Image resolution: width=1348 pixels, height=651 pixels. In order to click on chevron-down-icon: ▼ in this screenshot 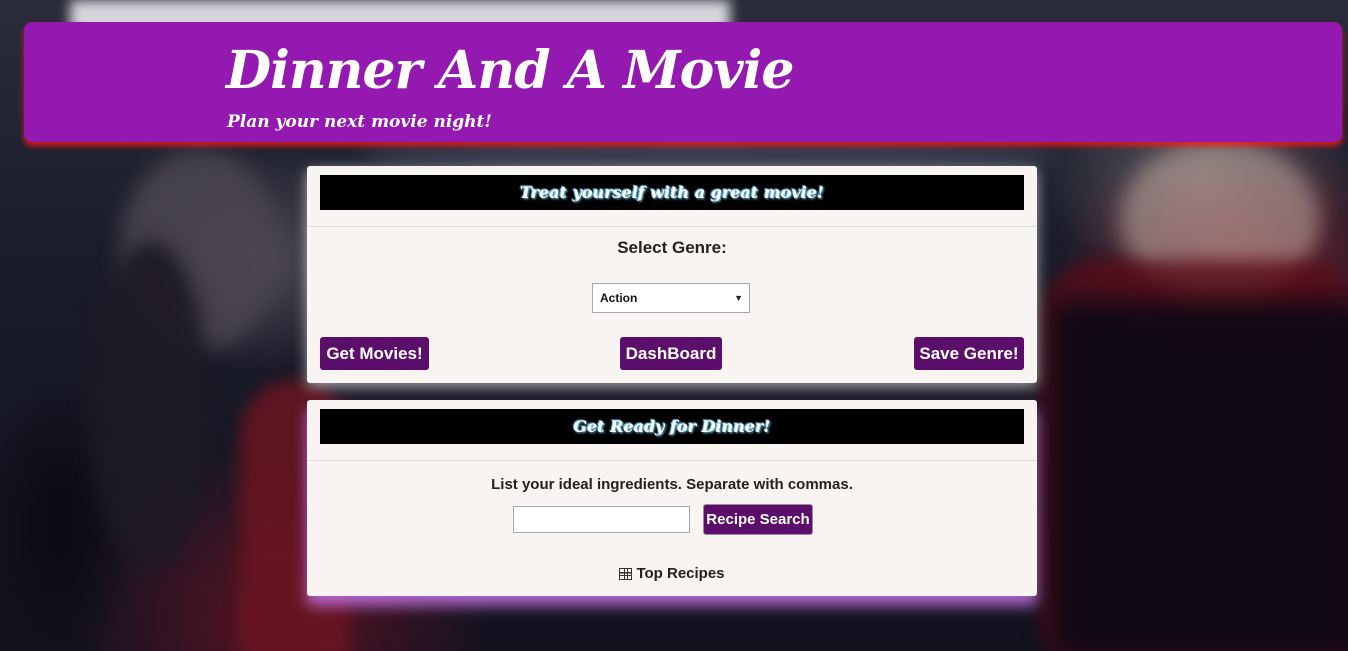, I will do `click(738, 298)`.